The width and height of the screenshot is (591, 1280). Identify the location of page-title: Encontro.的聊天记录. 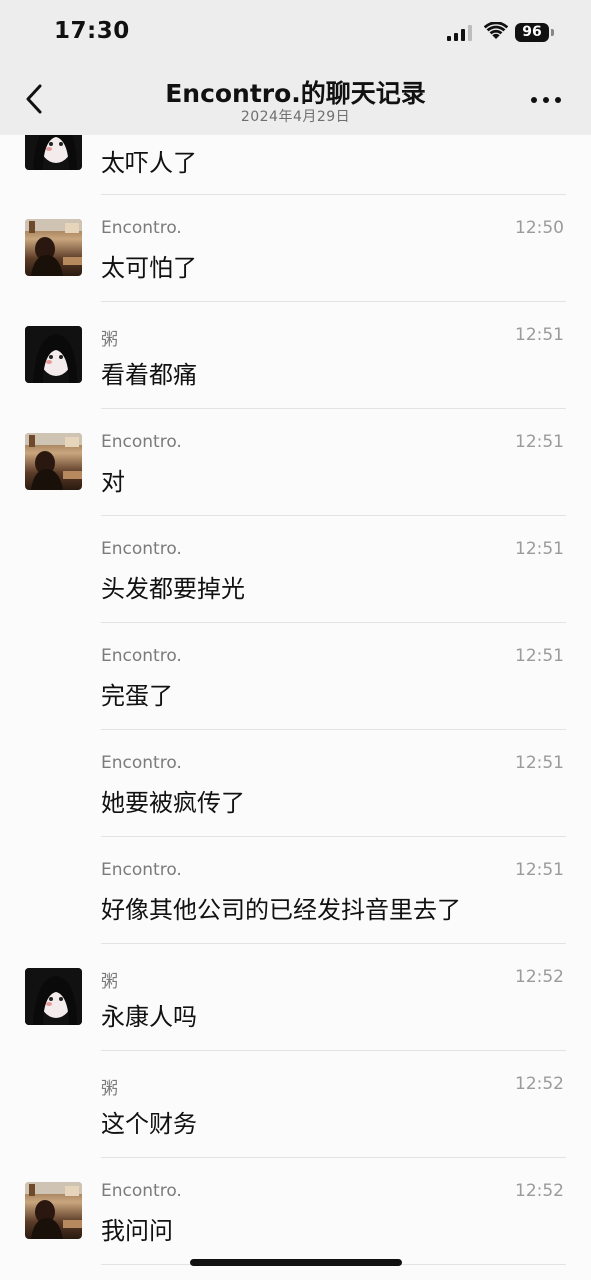
(295, 93).